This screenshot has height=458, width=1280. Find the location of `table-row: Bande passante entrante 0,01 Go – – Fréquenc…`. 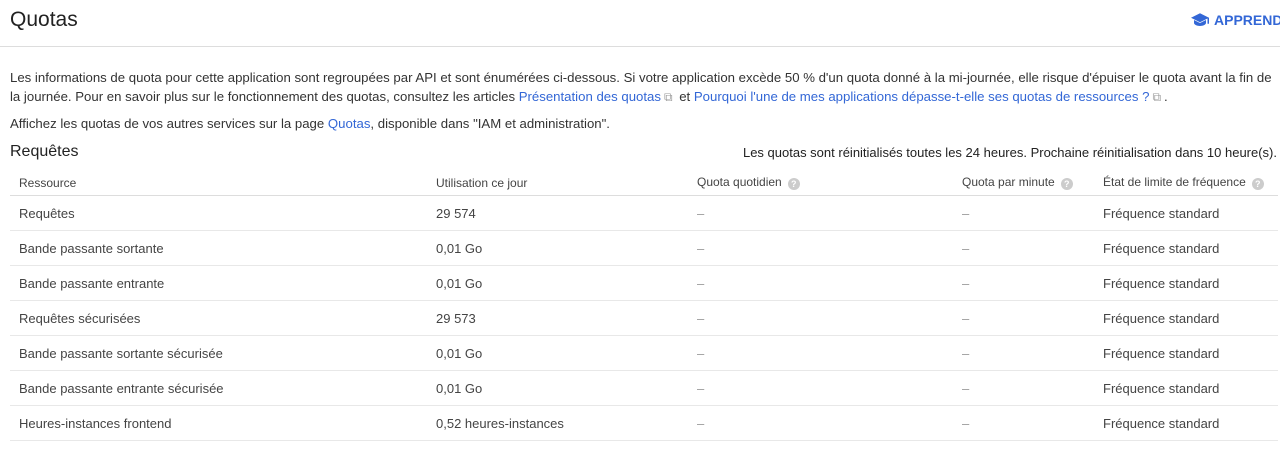

table-row: Bande passante entrante 0,01 Go – – Fréquenc… is located at coordinates (644, 283).